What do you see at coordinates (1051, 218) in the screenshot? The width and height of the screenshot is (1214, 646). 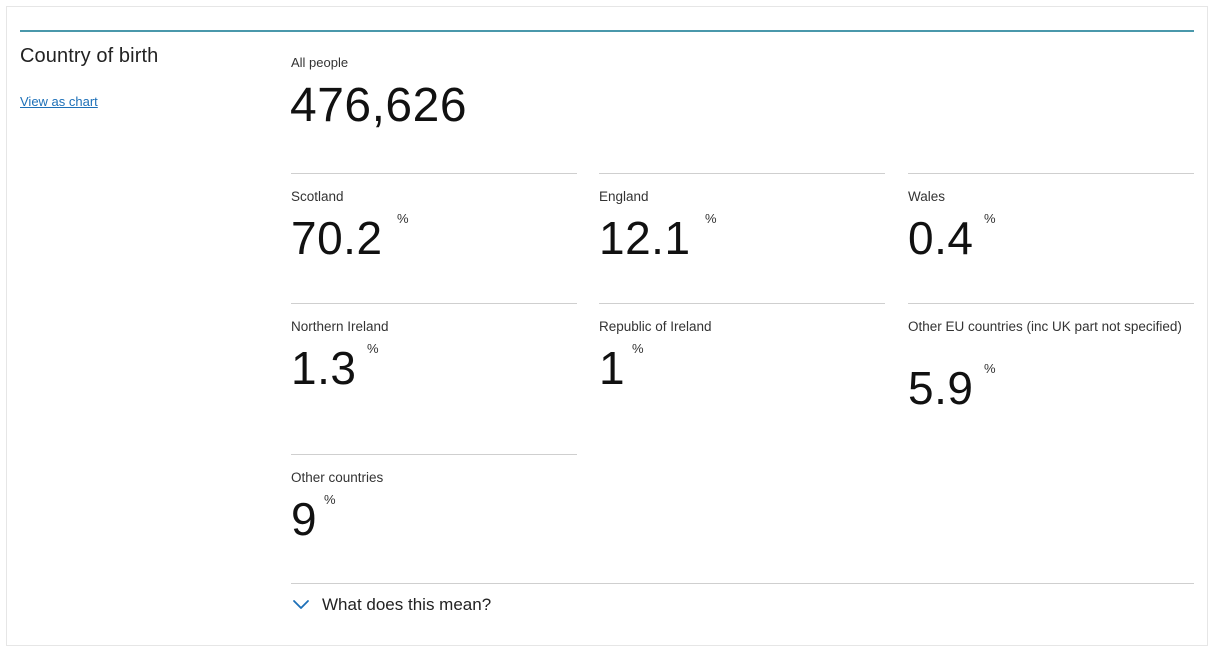 I see `stat-wales: Wales 0.4 %` at bounding box center [1051, 218].